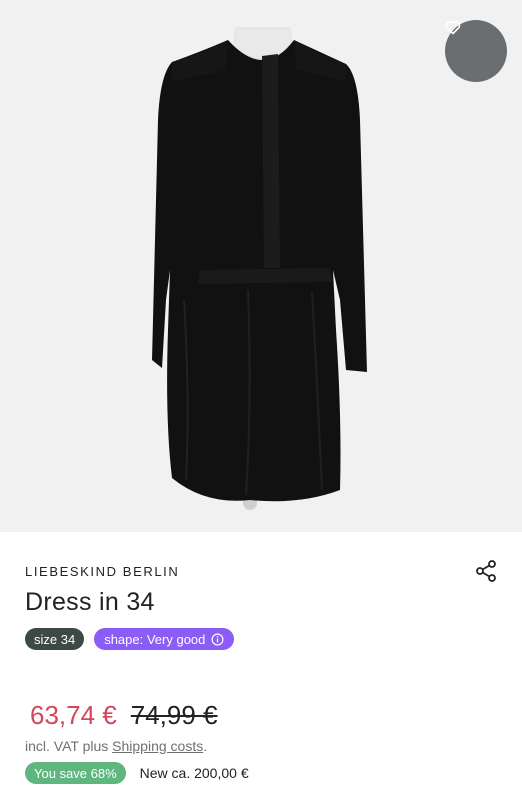 Image resolution: width=522 pixels, height=800 pixels. I want to click on shape-badge: shape: Very good, so click(164, 639).